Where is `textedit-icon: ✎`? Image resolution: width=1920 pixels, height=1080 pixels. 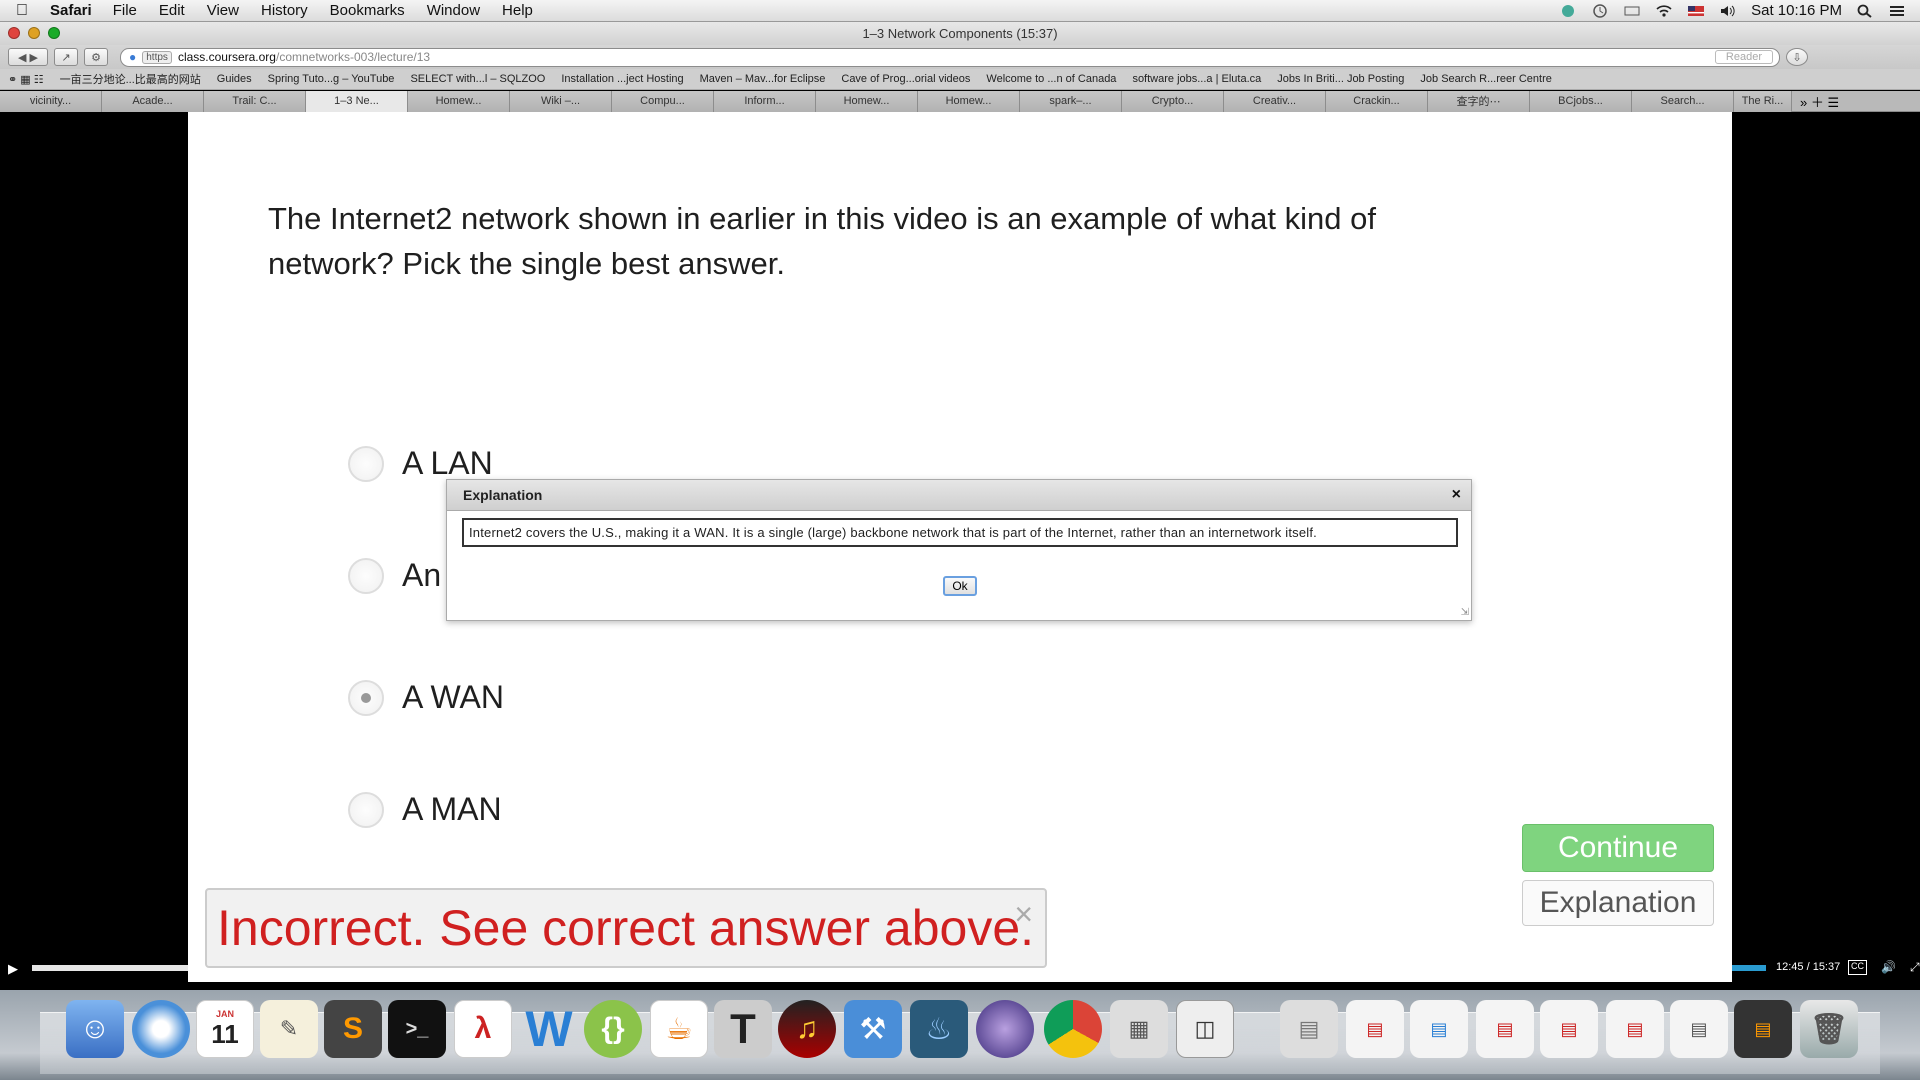
textedit-icon: ✎ is located at coordinates (289, 1029).